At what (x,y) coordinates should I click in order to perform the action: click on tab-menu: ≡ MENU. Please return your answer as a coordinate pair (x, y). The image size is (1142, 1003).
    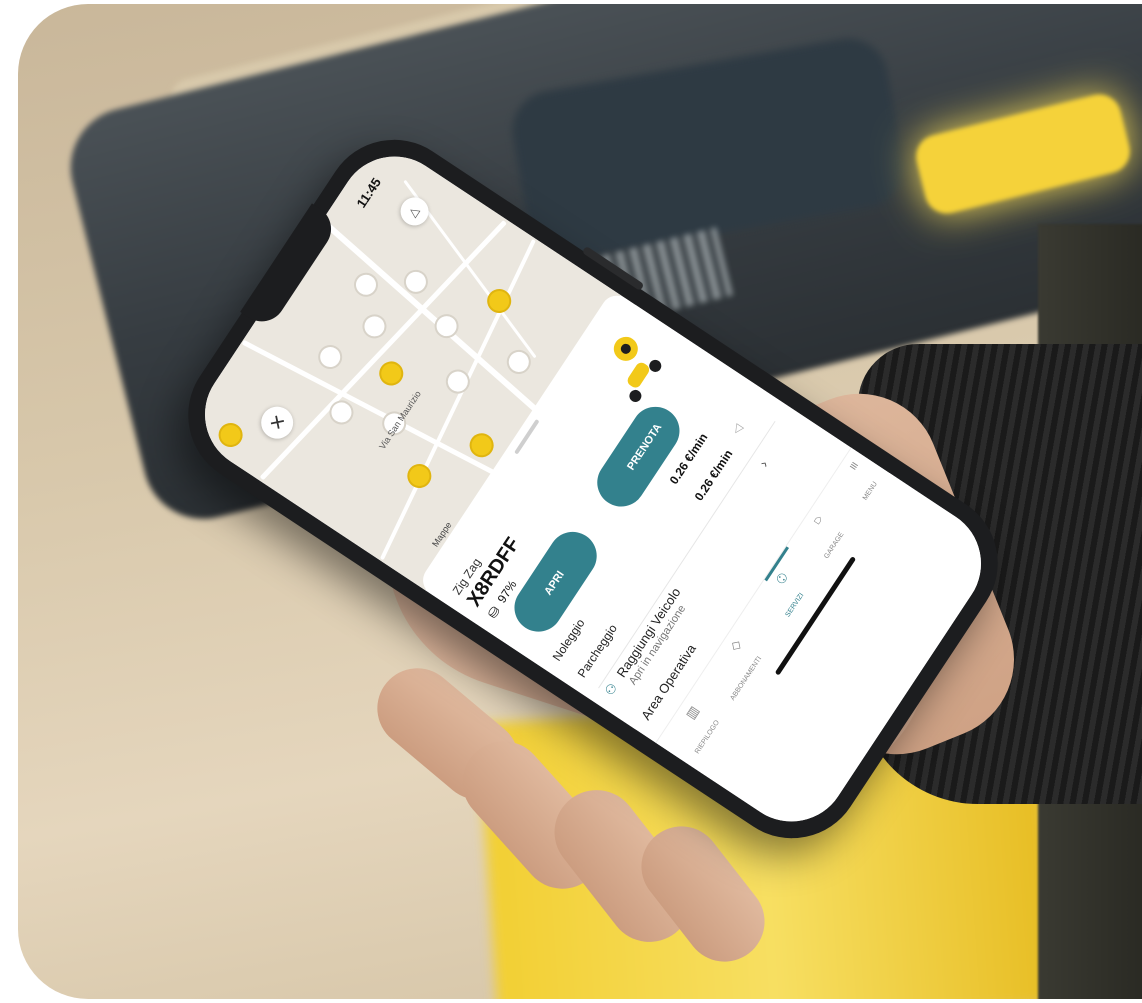
    Looking at the image, I should click on (876, 477).